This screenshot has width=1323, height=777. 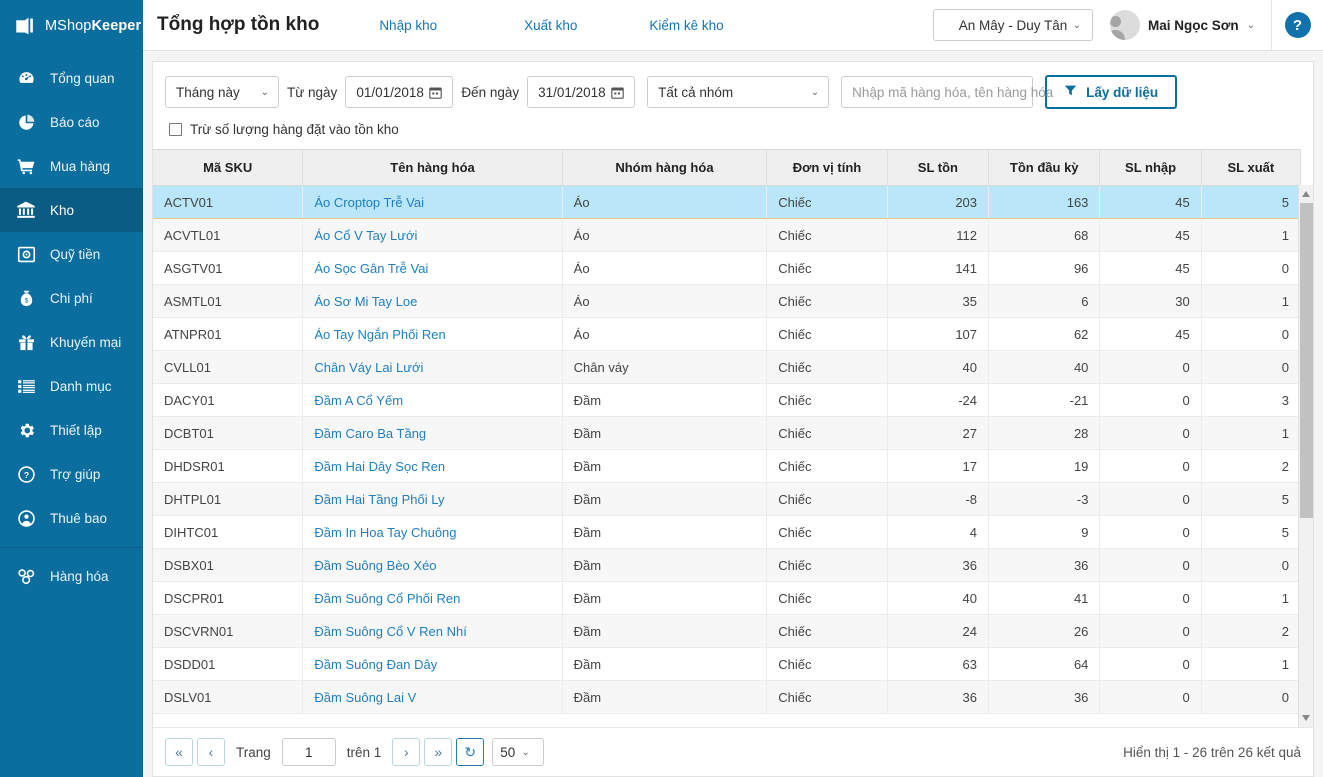 I want to click on product-link: Áo Sơ Mi Tay Loe, so click(x=365, y=301).